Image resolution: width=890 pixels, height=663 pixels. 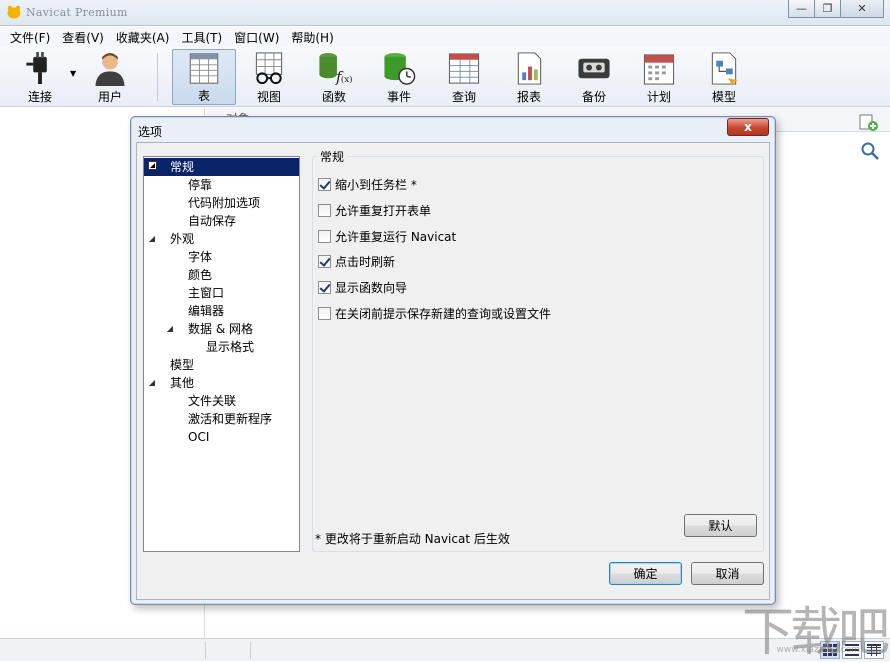 What do you see at coordinates (157, 77) in the screenshot?
I see `toolbar-separator` at bounding box center [157, 77].